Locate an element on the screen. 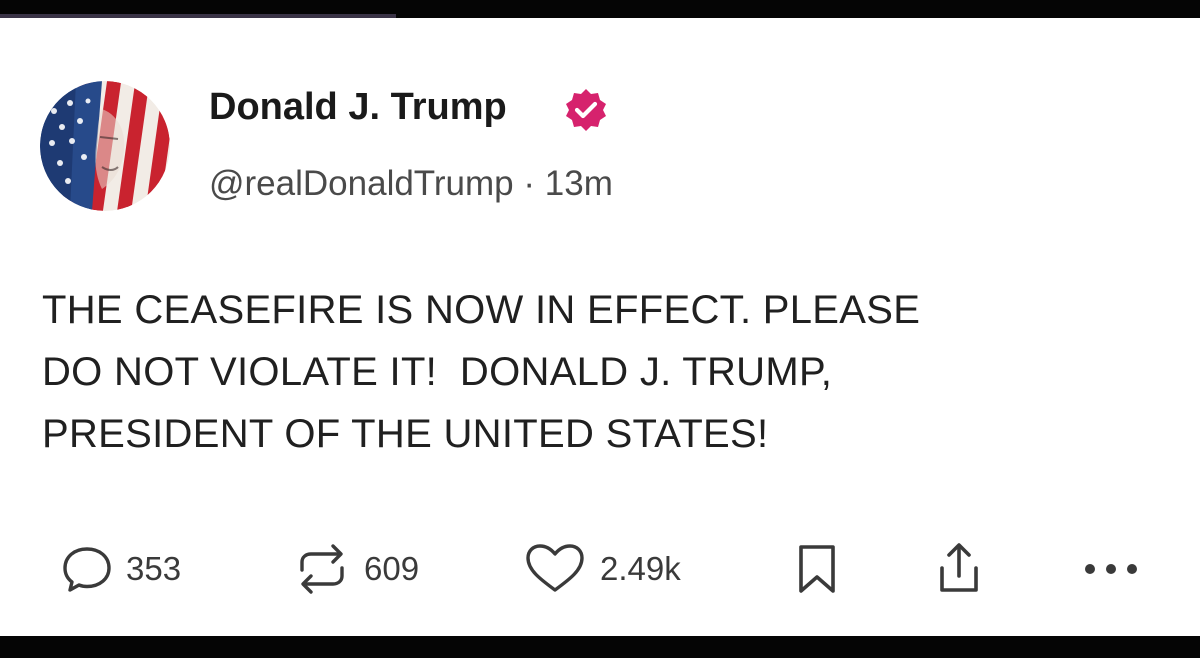 The height and width of the screenshot is (658, 1200). heart-icon is located at coordinates (555, 568).